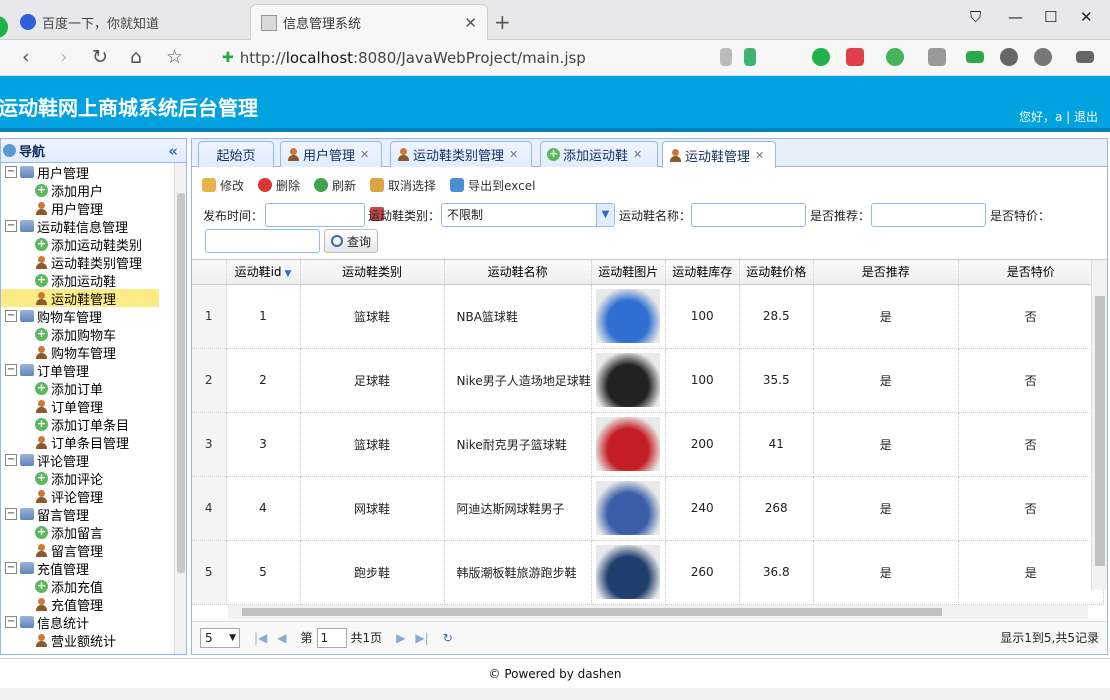 This screenshot has height=700, width=1110. I want to click on column-header: 运动鞋图片, so click(628, 272).